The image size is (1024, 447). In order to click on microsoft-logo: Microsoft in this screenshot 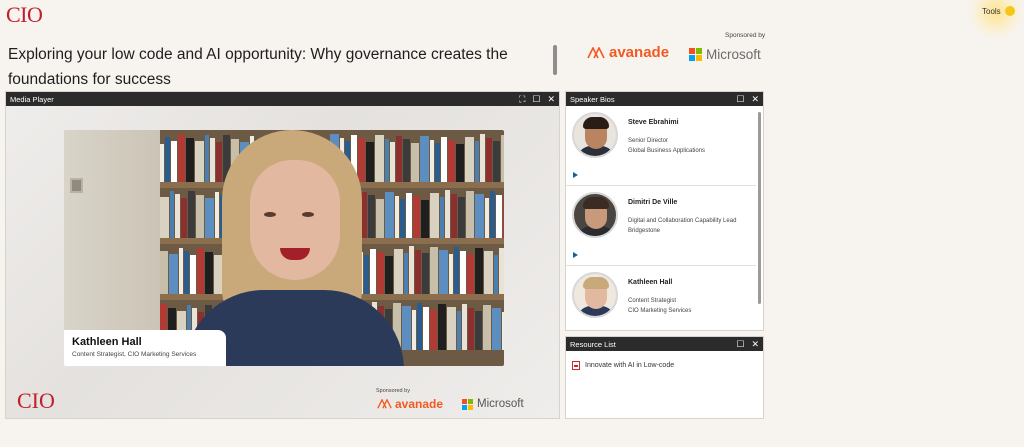, I will do `click(725, 54)`.